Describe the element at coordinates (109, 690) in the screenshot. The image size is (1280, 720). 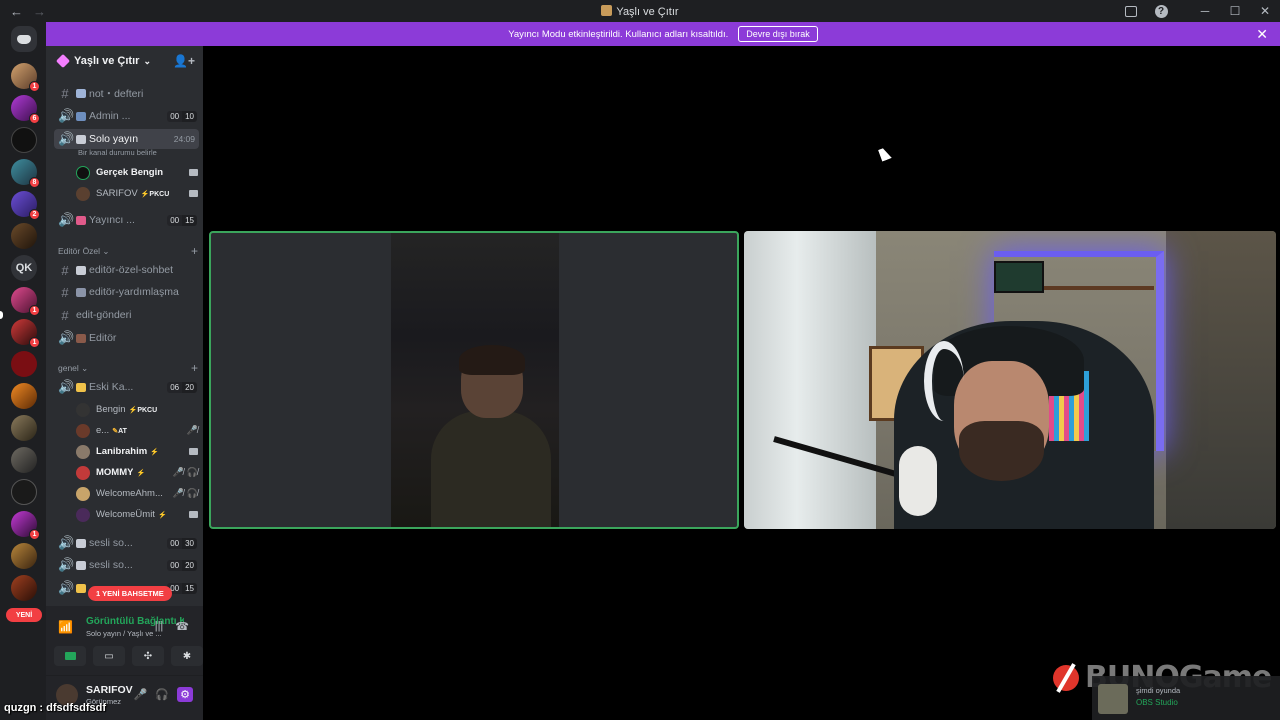
I see `username: SARIFOV` at that location.